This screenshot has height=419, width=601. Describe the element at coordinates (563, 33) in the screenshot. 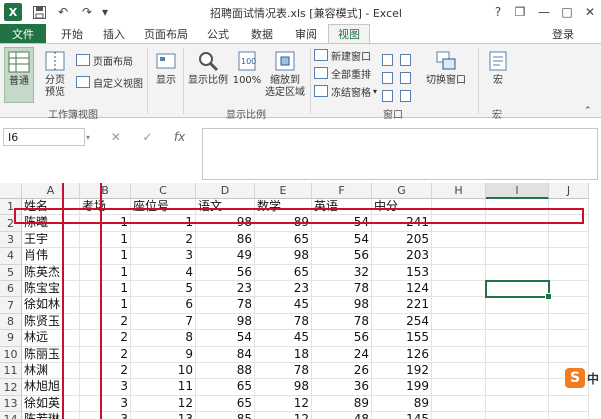

I see `login-link: 登录` at that location.